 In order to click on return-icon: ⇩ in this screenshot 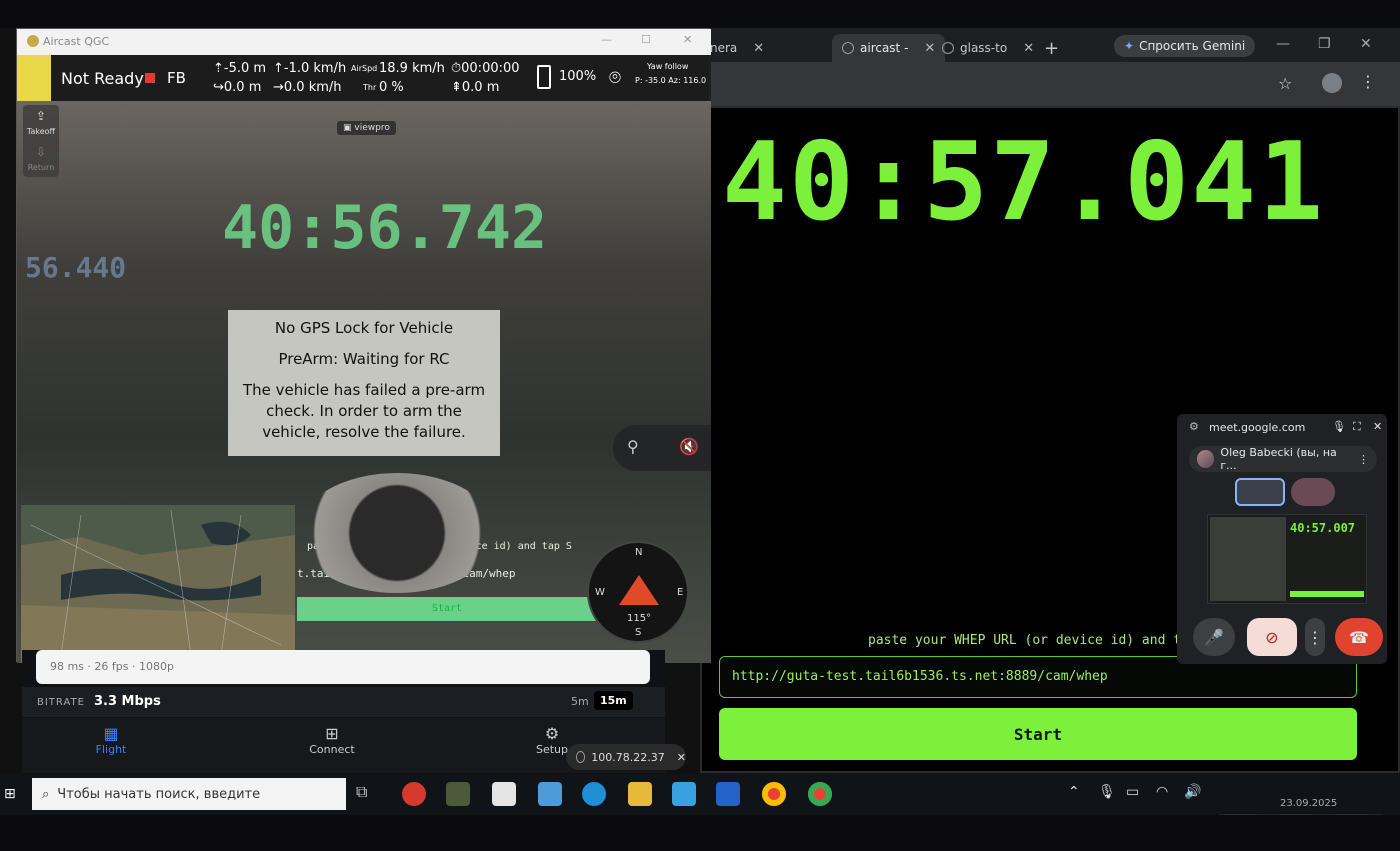, I will do `click(41, 152)`.